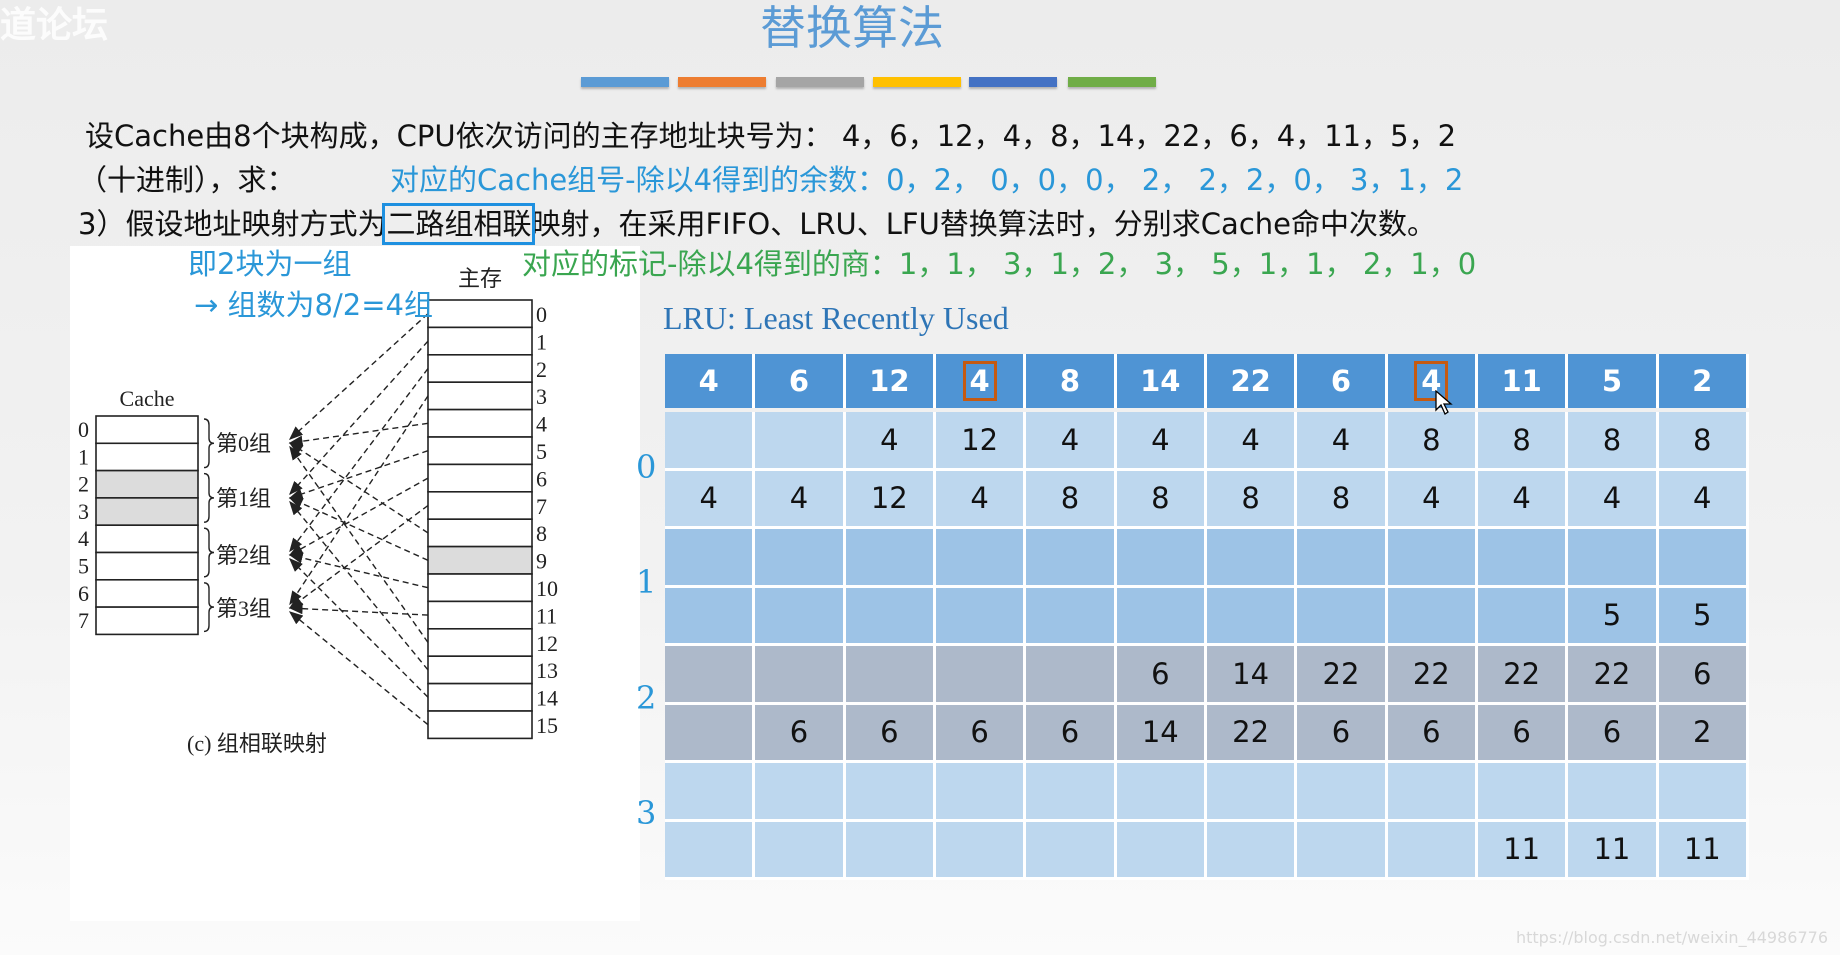 This screenshot has height=955, width=1840. I want to click on header-value: 6, so click(799, 381).